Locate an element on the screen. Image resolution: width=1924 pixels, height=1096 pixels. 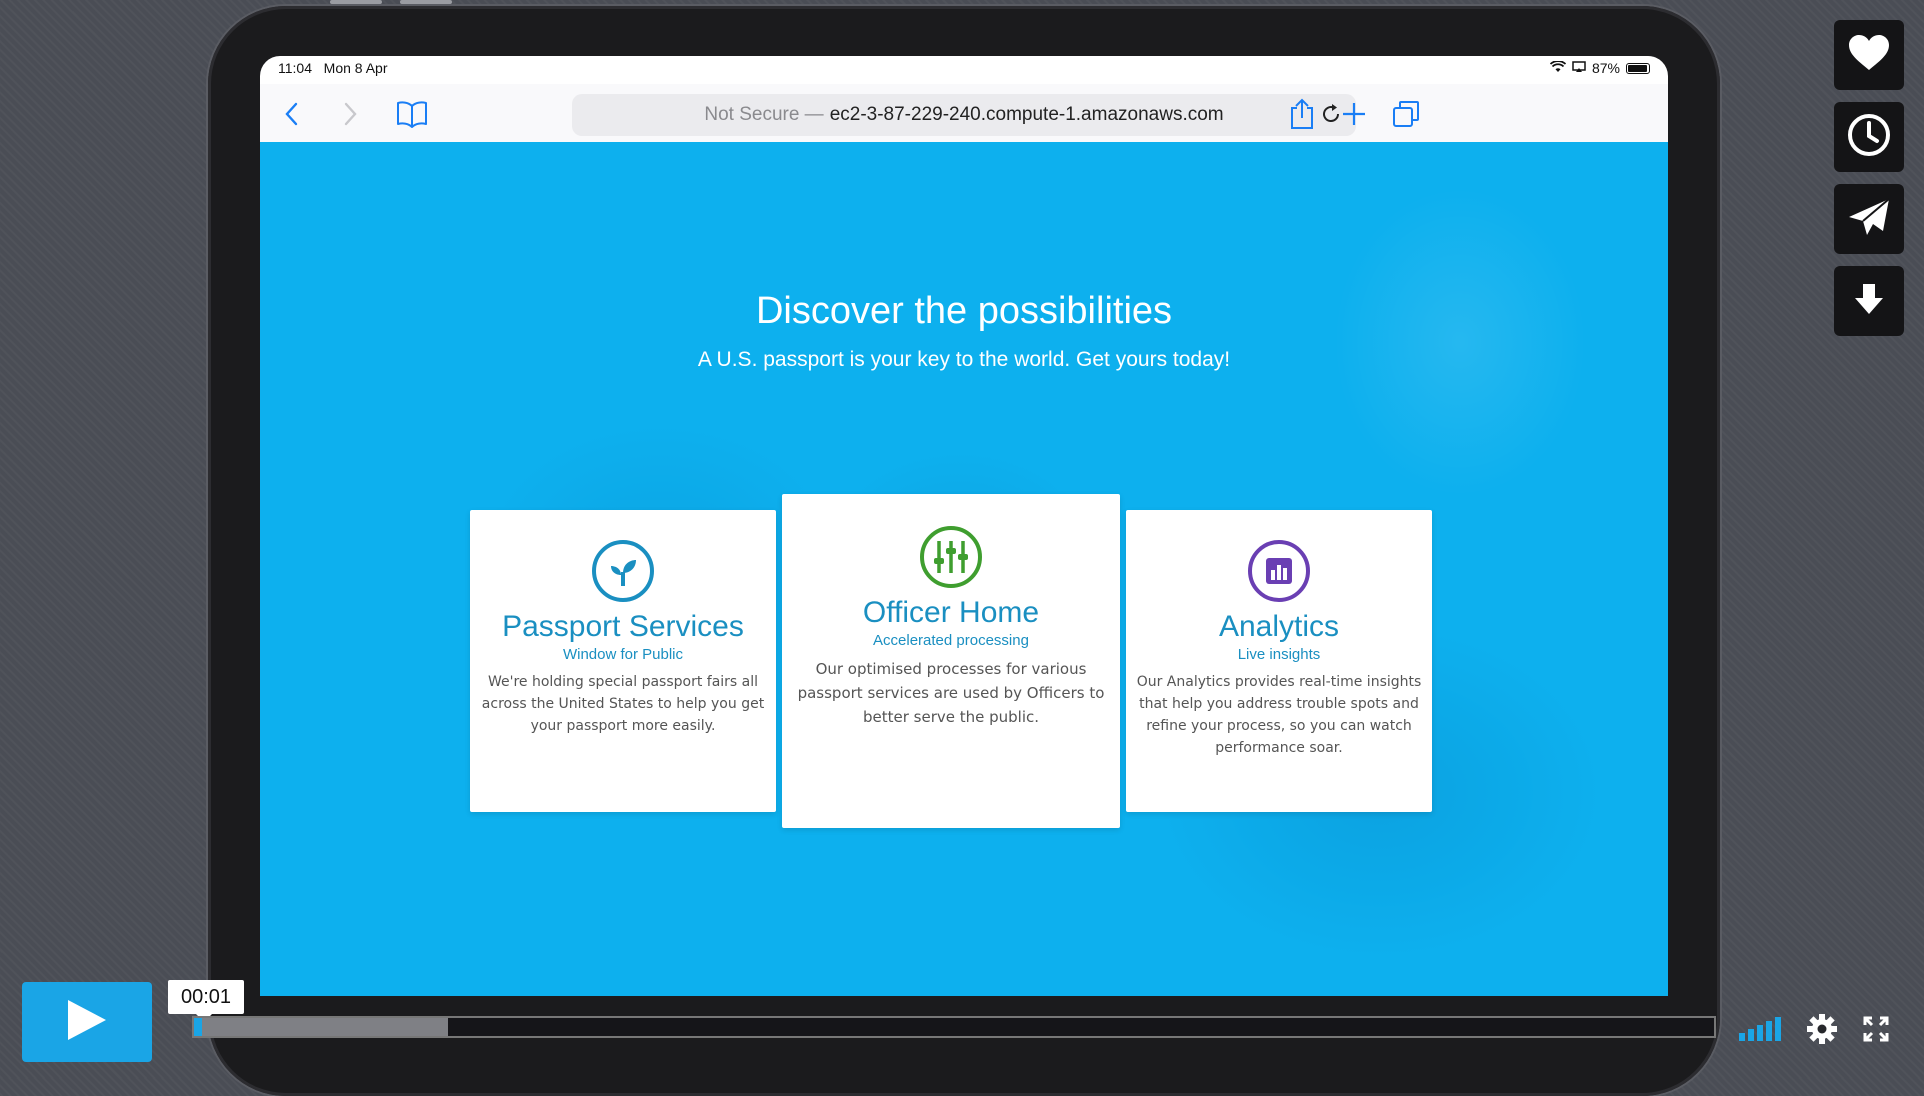
status-time: 11:04 is located at coordinates (295, 68).